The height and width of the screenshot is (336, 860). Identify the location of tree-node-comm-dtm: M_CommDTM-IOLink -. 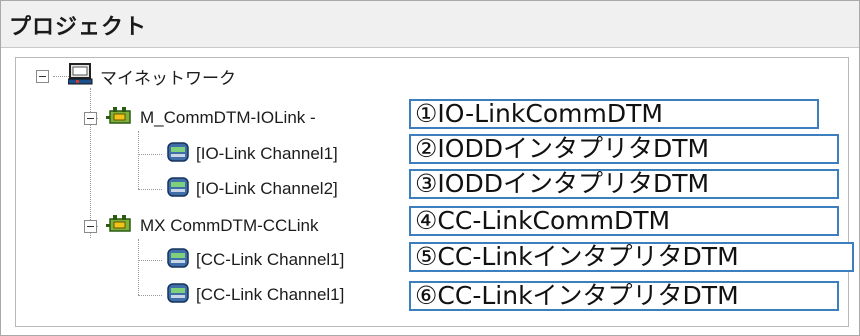
(211, 118).